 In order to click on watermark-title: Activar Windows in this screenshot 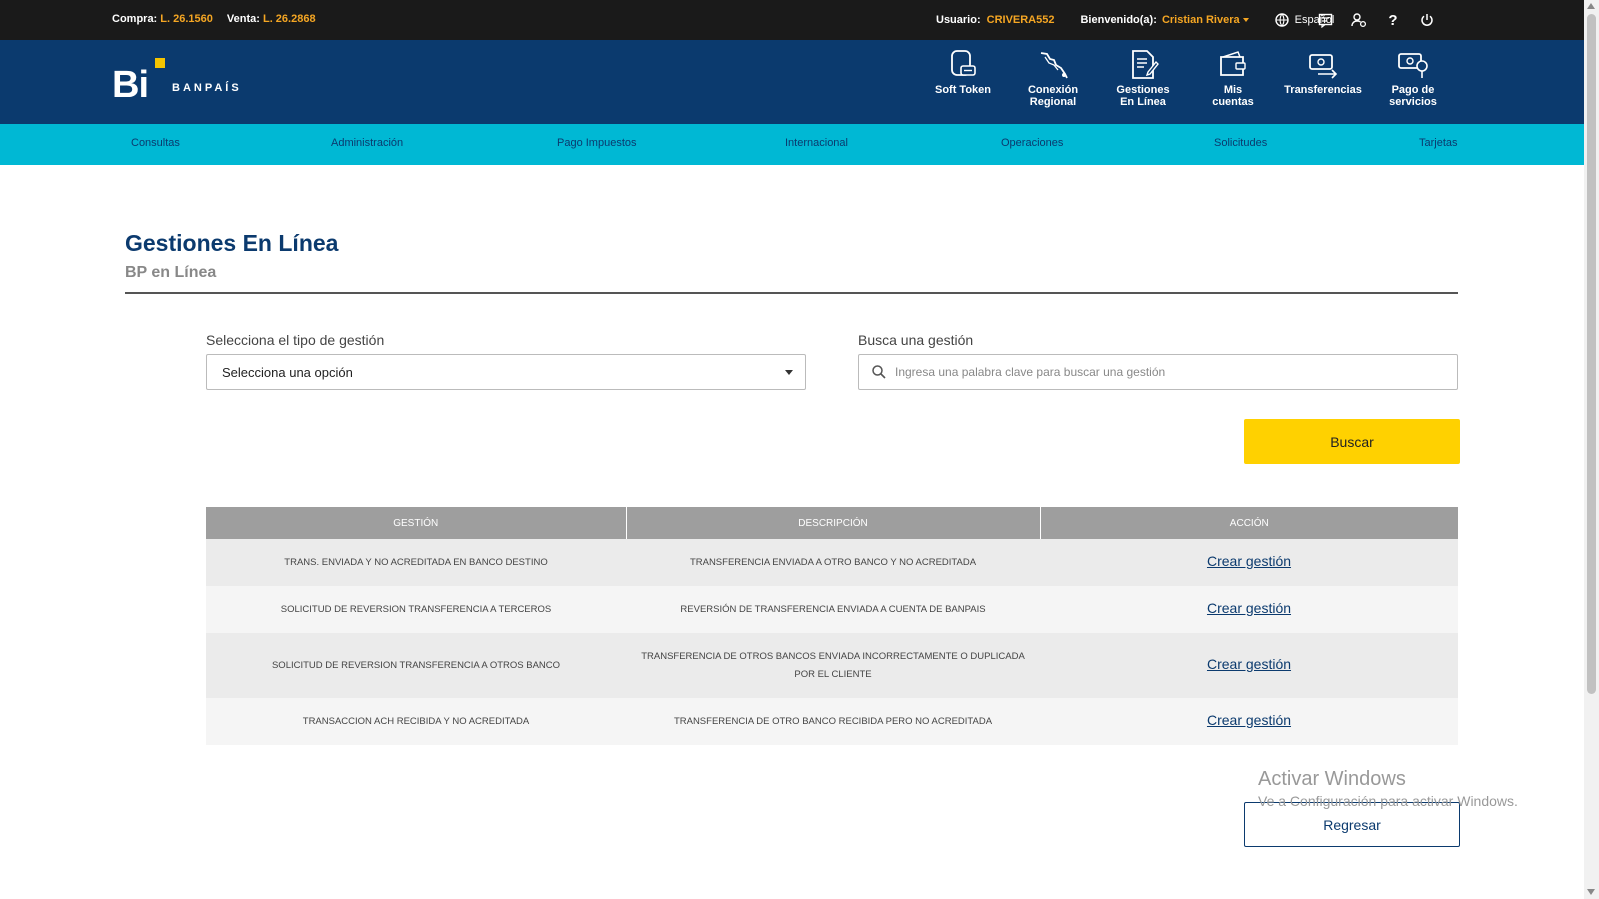, I will do `click(1332, 779)`.